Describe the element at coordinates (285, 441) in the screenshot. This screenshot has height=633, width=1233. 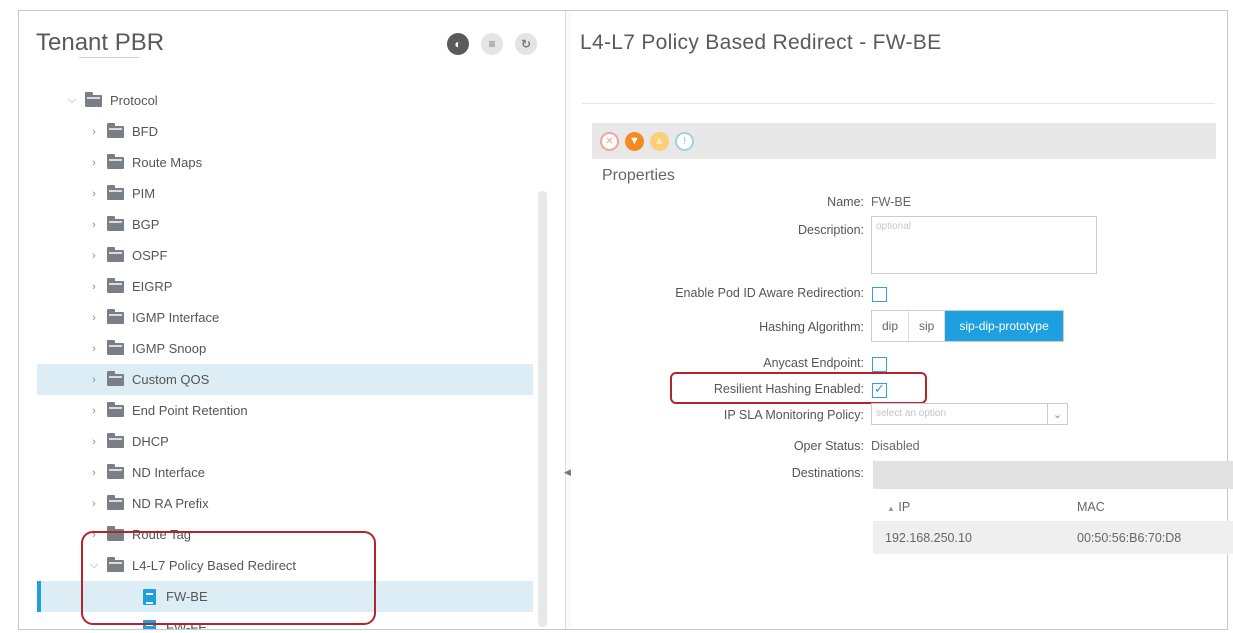
I see `tree-item: › DHCP` at that location.